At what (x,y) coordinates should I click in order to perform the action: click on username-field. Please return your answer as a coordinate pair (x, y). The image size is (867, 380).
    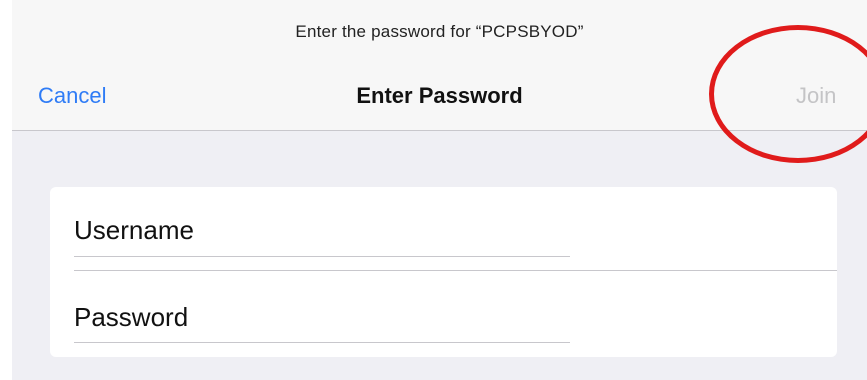
    Looking at the image, I should click on (322, 230).